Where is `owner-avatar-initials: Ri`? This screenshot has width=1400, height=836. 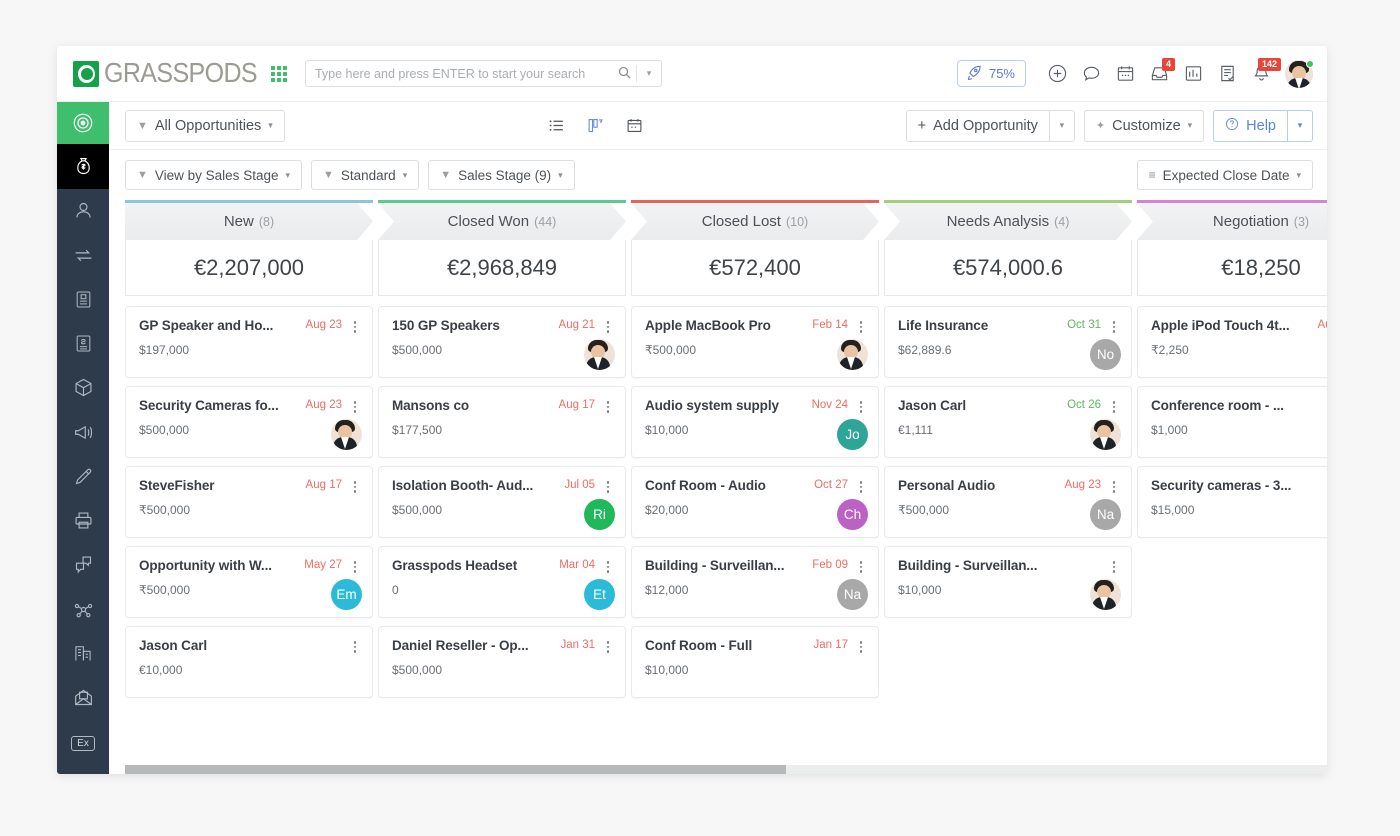 owner-avatar-initials: Ri is located at coordinates (599, 514).